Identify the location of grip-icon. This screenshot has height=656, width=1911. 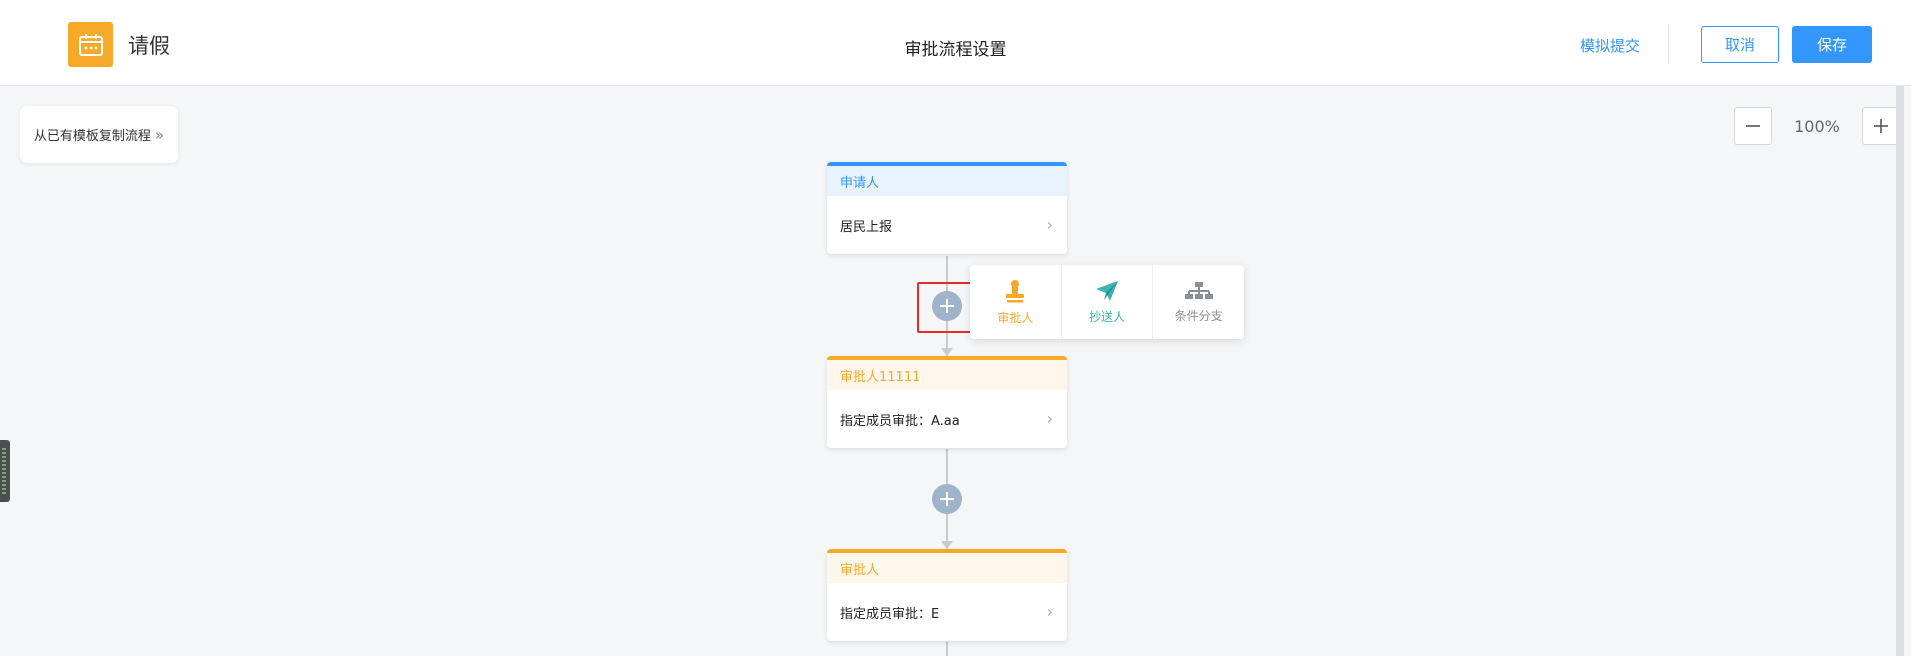
(4, 471).